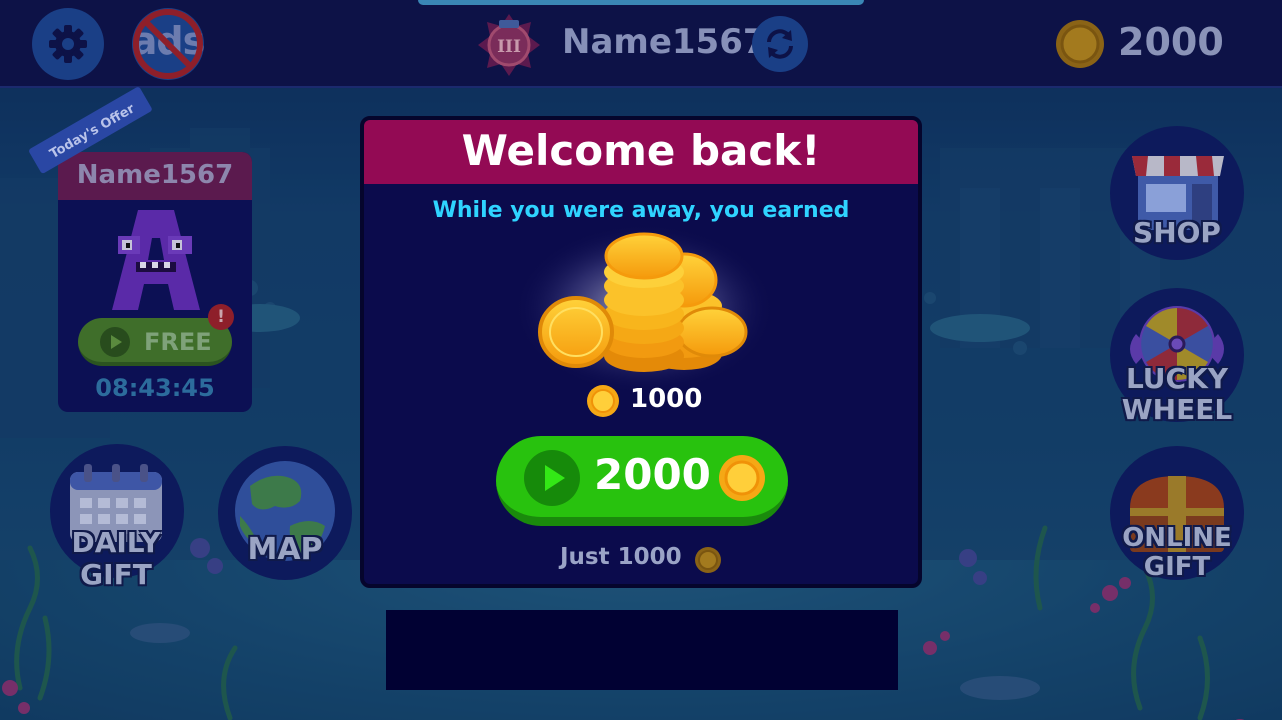  Describe the element at coordinates (1177, 538) in the screenshot. I see `online-gift-label-line1: ONLINE` at that location.